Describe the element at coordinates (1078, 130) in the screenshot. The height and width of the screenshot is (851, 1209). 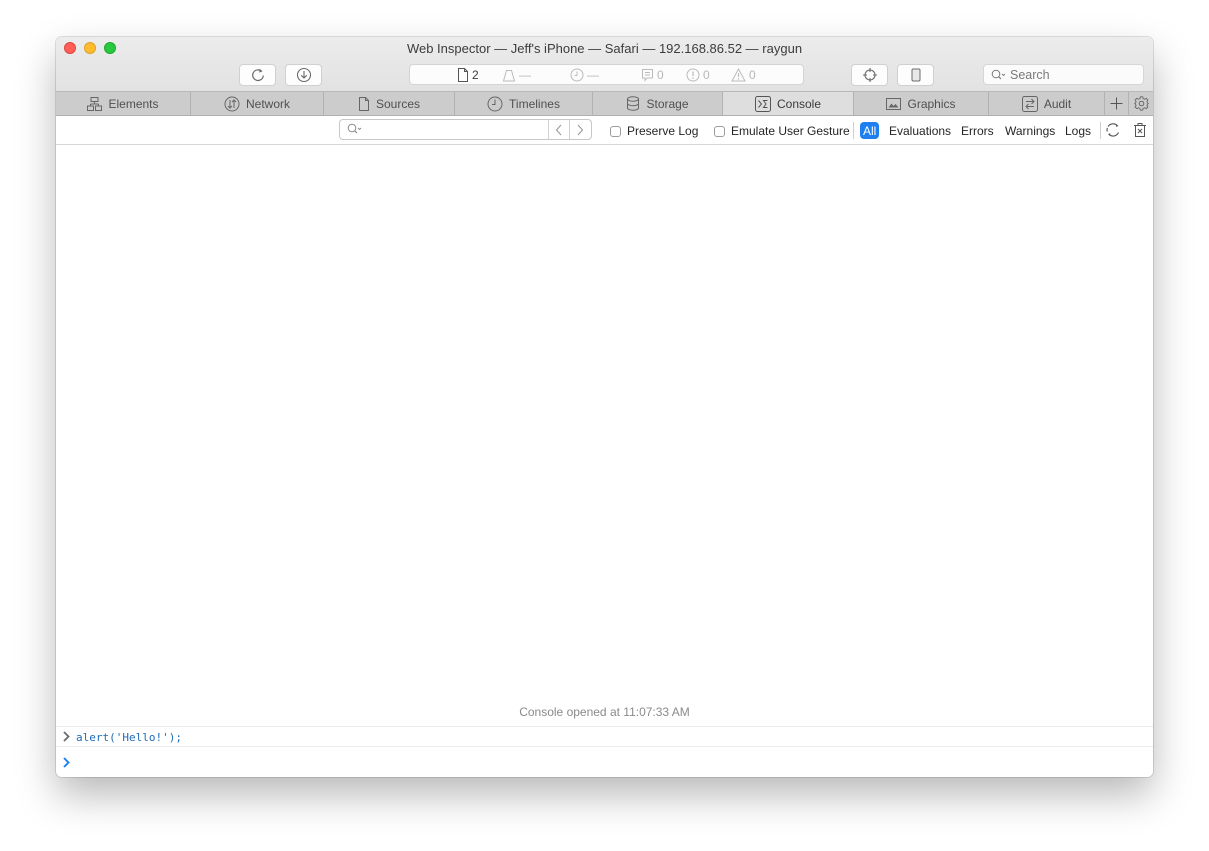
I see `level-logs-button: Logs` at that location.